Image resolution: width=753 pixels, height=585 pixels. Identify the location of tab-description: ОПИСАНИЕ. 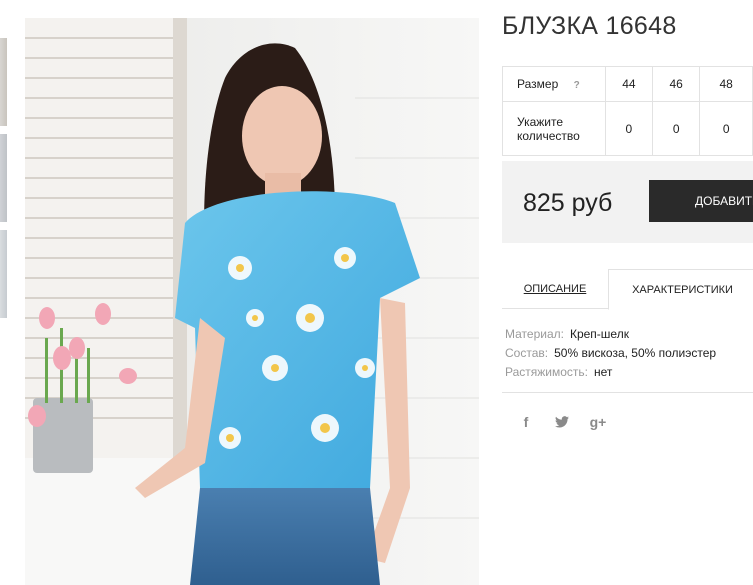
(555, 289).